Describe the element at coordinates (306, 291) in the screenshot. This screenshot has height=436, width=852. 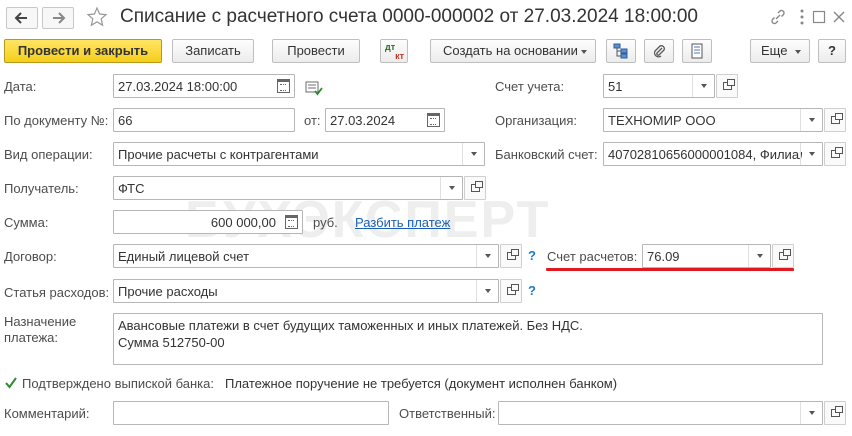
I see `expense-item-field: Прочие расходы` at that location.